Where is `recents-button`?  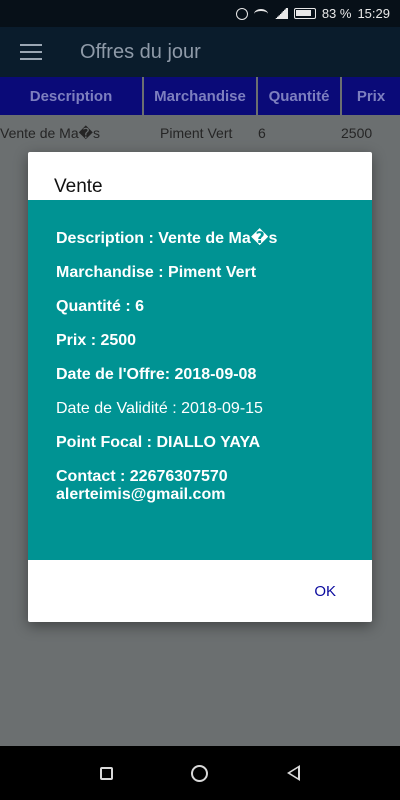
recents-button is located at coordinates (107, 773).